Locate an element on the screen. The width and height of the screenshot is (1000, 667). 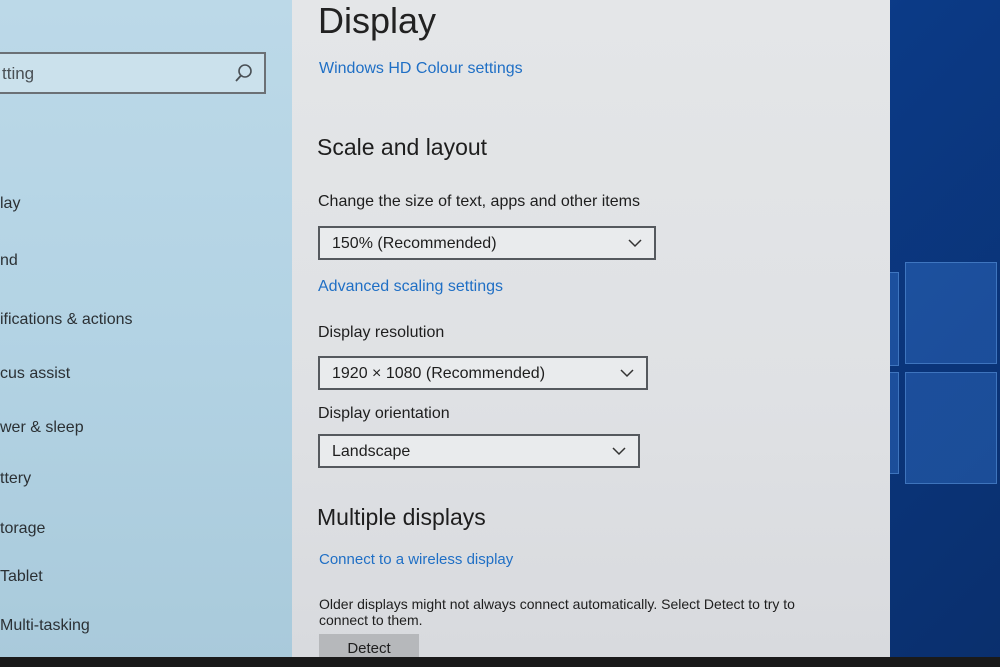
section-heading-multiple-displays: Multiple displays is located at coordinates (401, 517).